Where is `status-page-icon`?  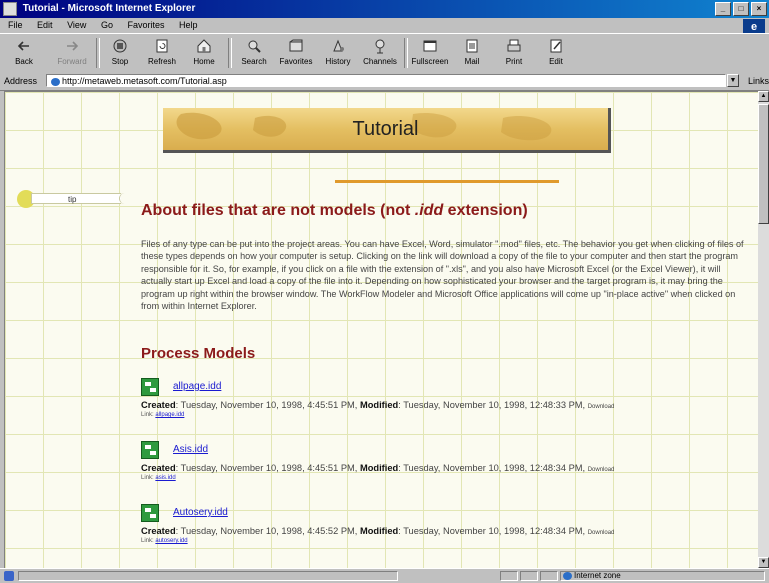 status-page-icon is located at coordinates (9, 576).